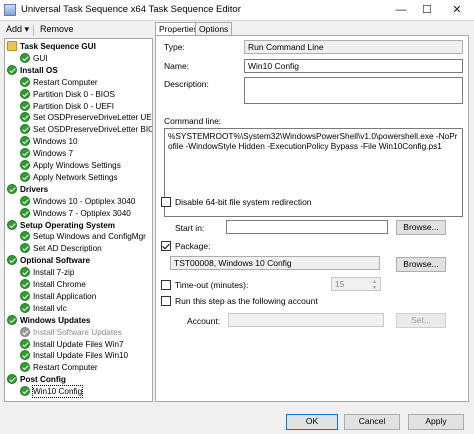 Image resolution: width=474 pixels, height=434 pixels. What do you see at coordinates (65, 296) in the screenshot?
I see `tree-item-label: Install Application` at bounding box center [65, 296].